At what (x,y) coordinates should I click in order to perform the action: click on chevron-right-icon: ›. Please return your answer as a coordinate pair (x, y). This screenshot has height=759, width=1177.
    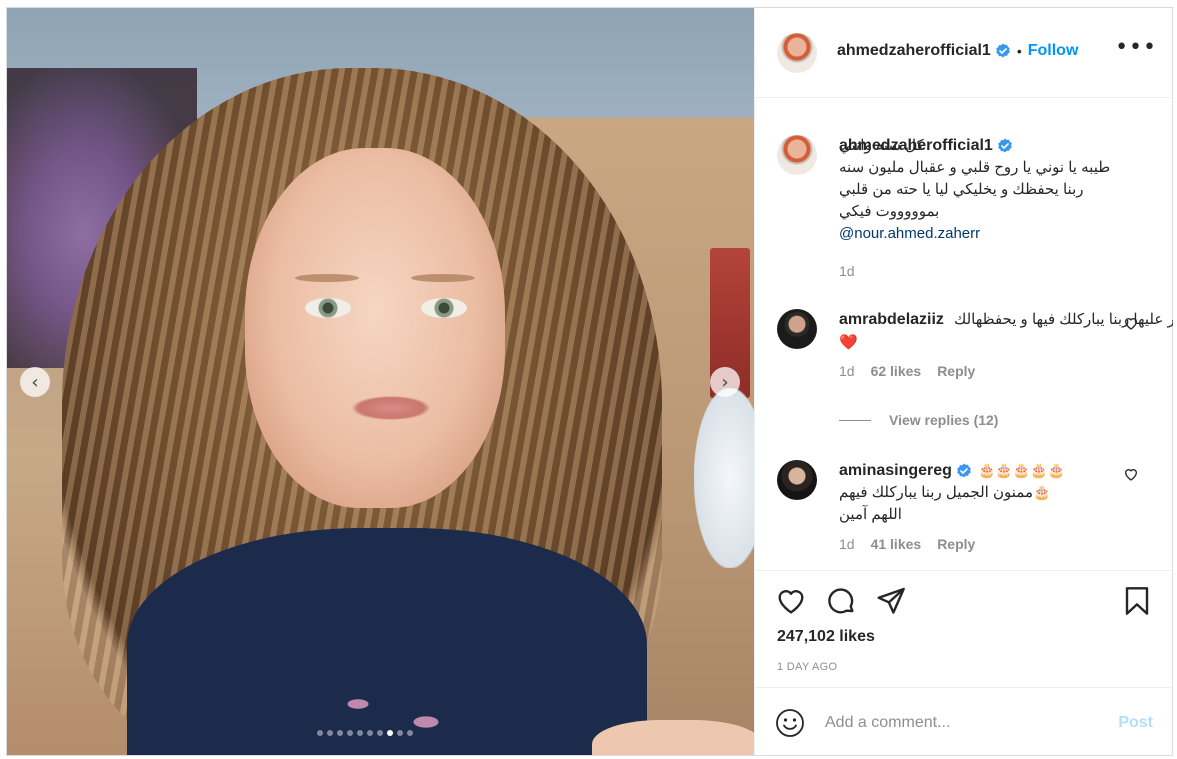
    Looking at the image, I should click on (725, 382).